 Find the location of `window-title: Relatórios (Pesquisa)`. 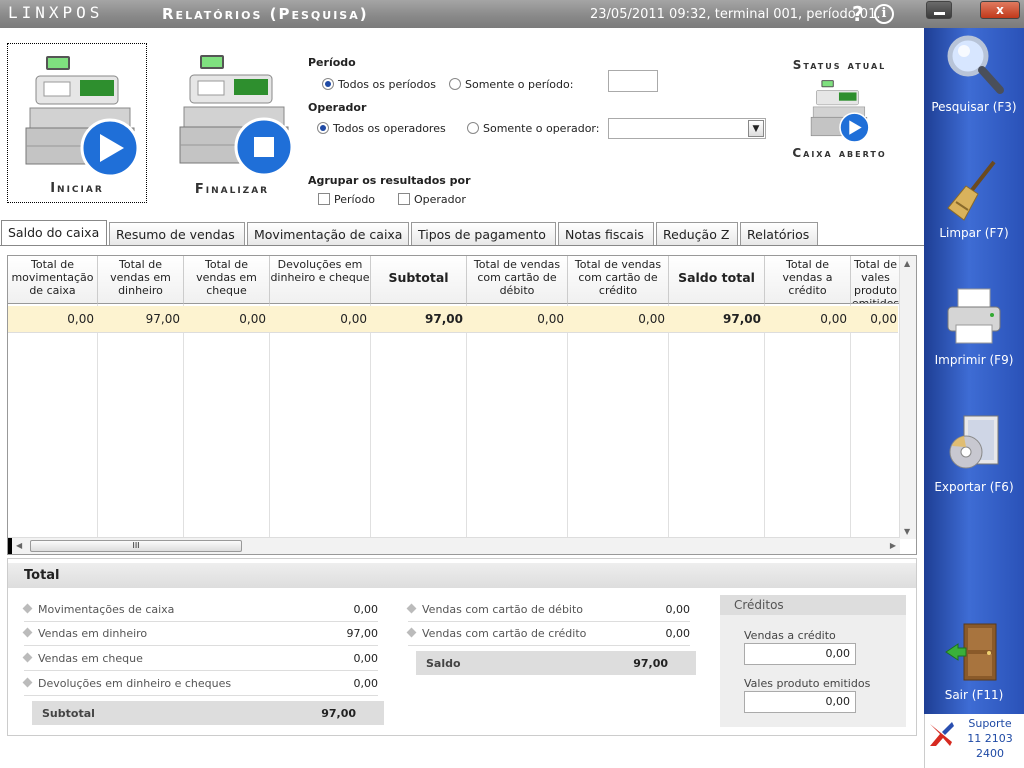

window-title: Relatórios (Pesquisa) is located at coordinates (265, 14).